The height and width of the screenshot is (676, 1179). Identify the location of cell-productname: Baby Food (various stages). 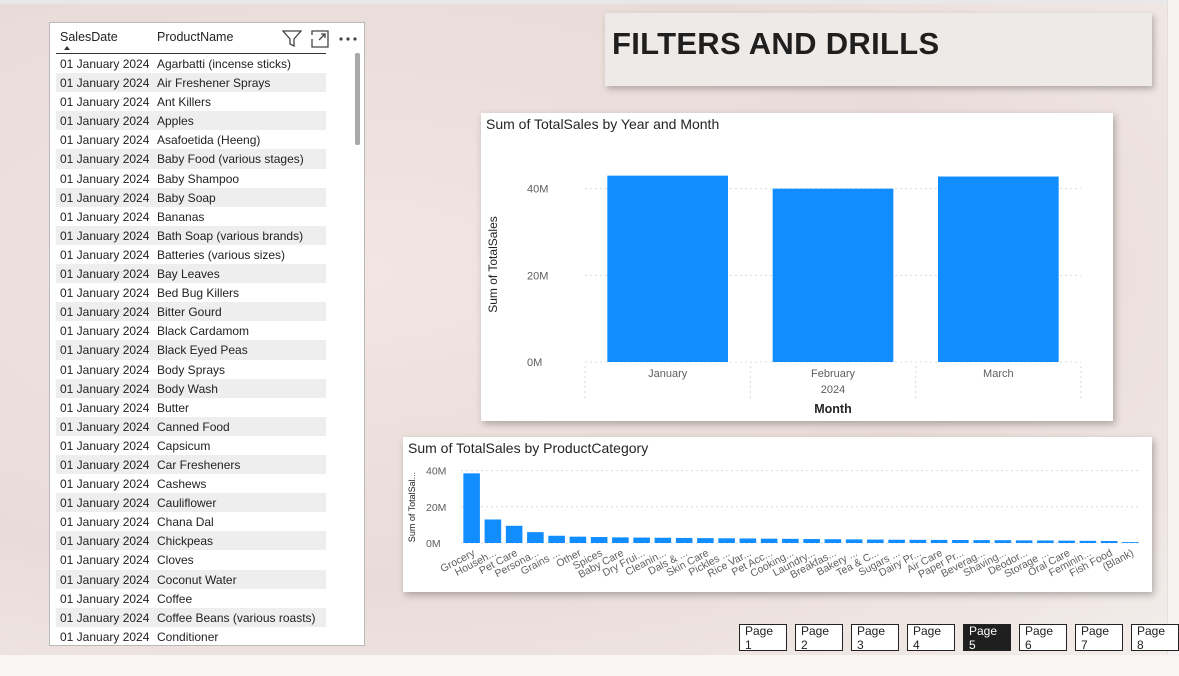
(230, 159).